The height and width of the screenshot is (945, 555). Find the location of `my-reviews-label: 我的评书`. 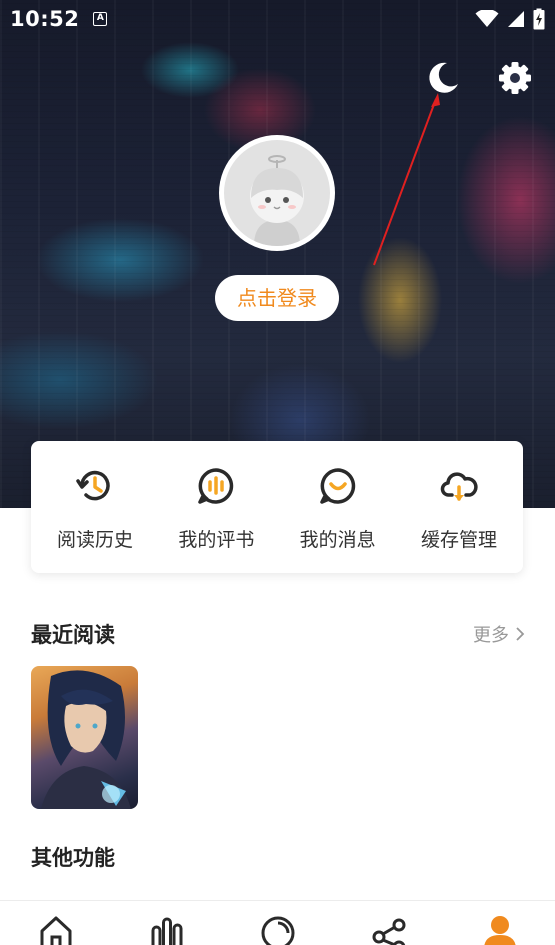

my-reviews-label: 我的评书 is located at coordinates (216, 540).